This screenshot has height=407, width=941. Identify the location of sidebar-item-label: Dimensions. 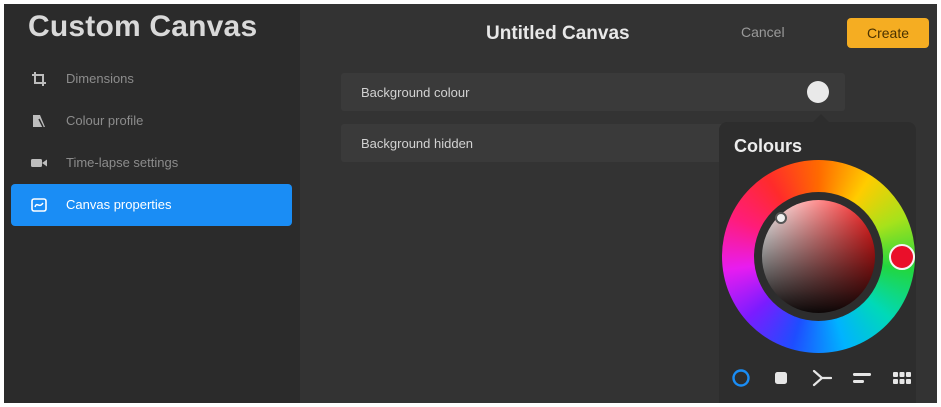
(100, 78).